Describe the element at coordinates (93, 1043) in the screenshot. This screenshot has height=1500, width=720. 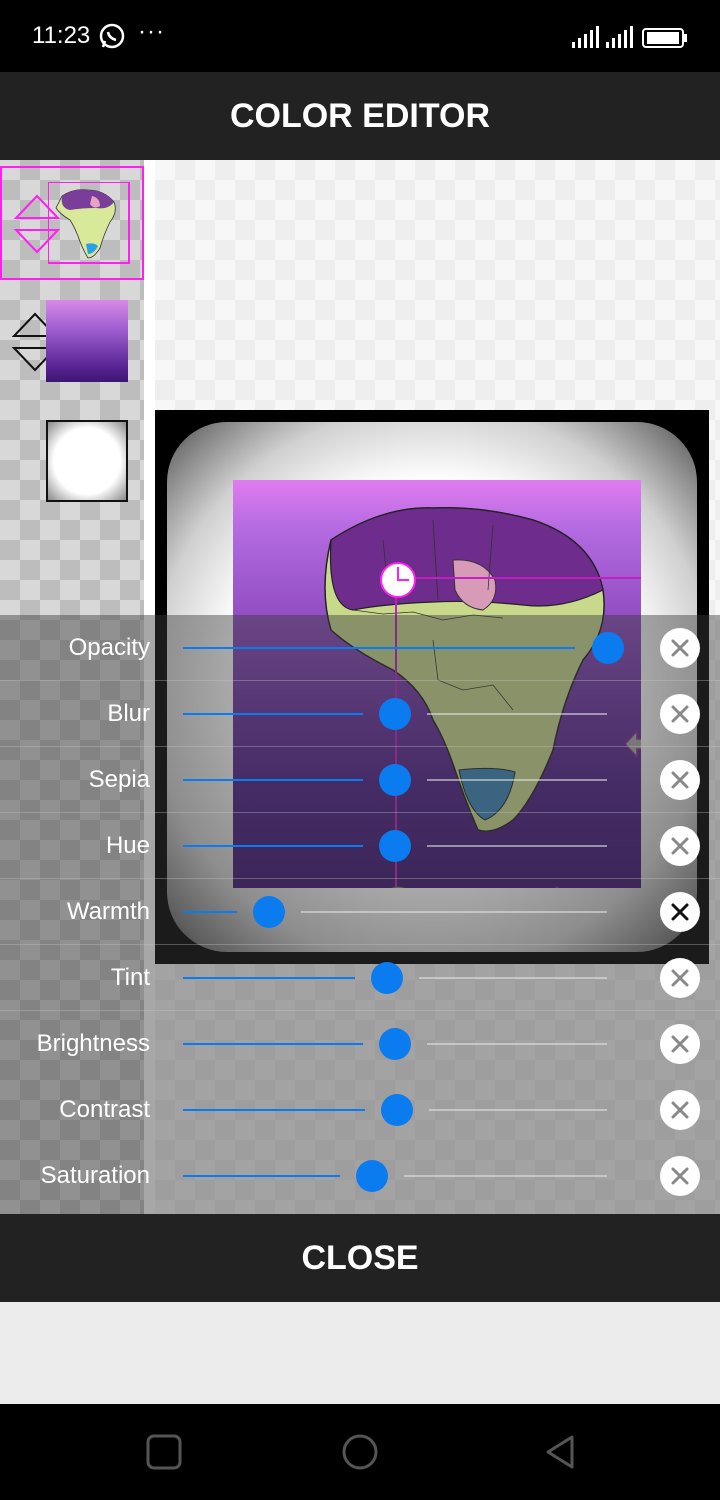
I see `adjust-label: Brightness` at that location.